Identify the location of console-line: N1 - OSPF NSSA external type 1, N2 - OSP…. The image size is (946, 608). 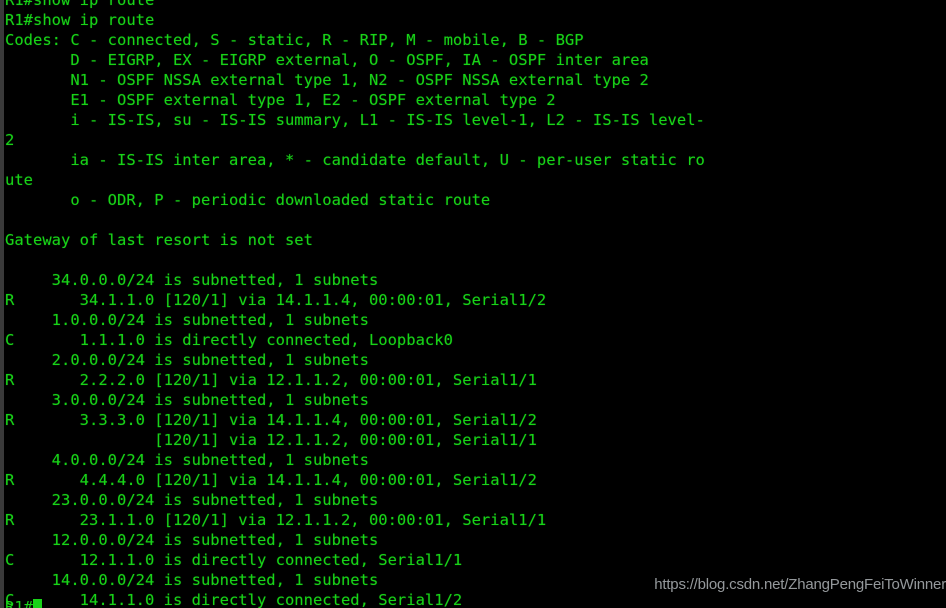
(327, 80).